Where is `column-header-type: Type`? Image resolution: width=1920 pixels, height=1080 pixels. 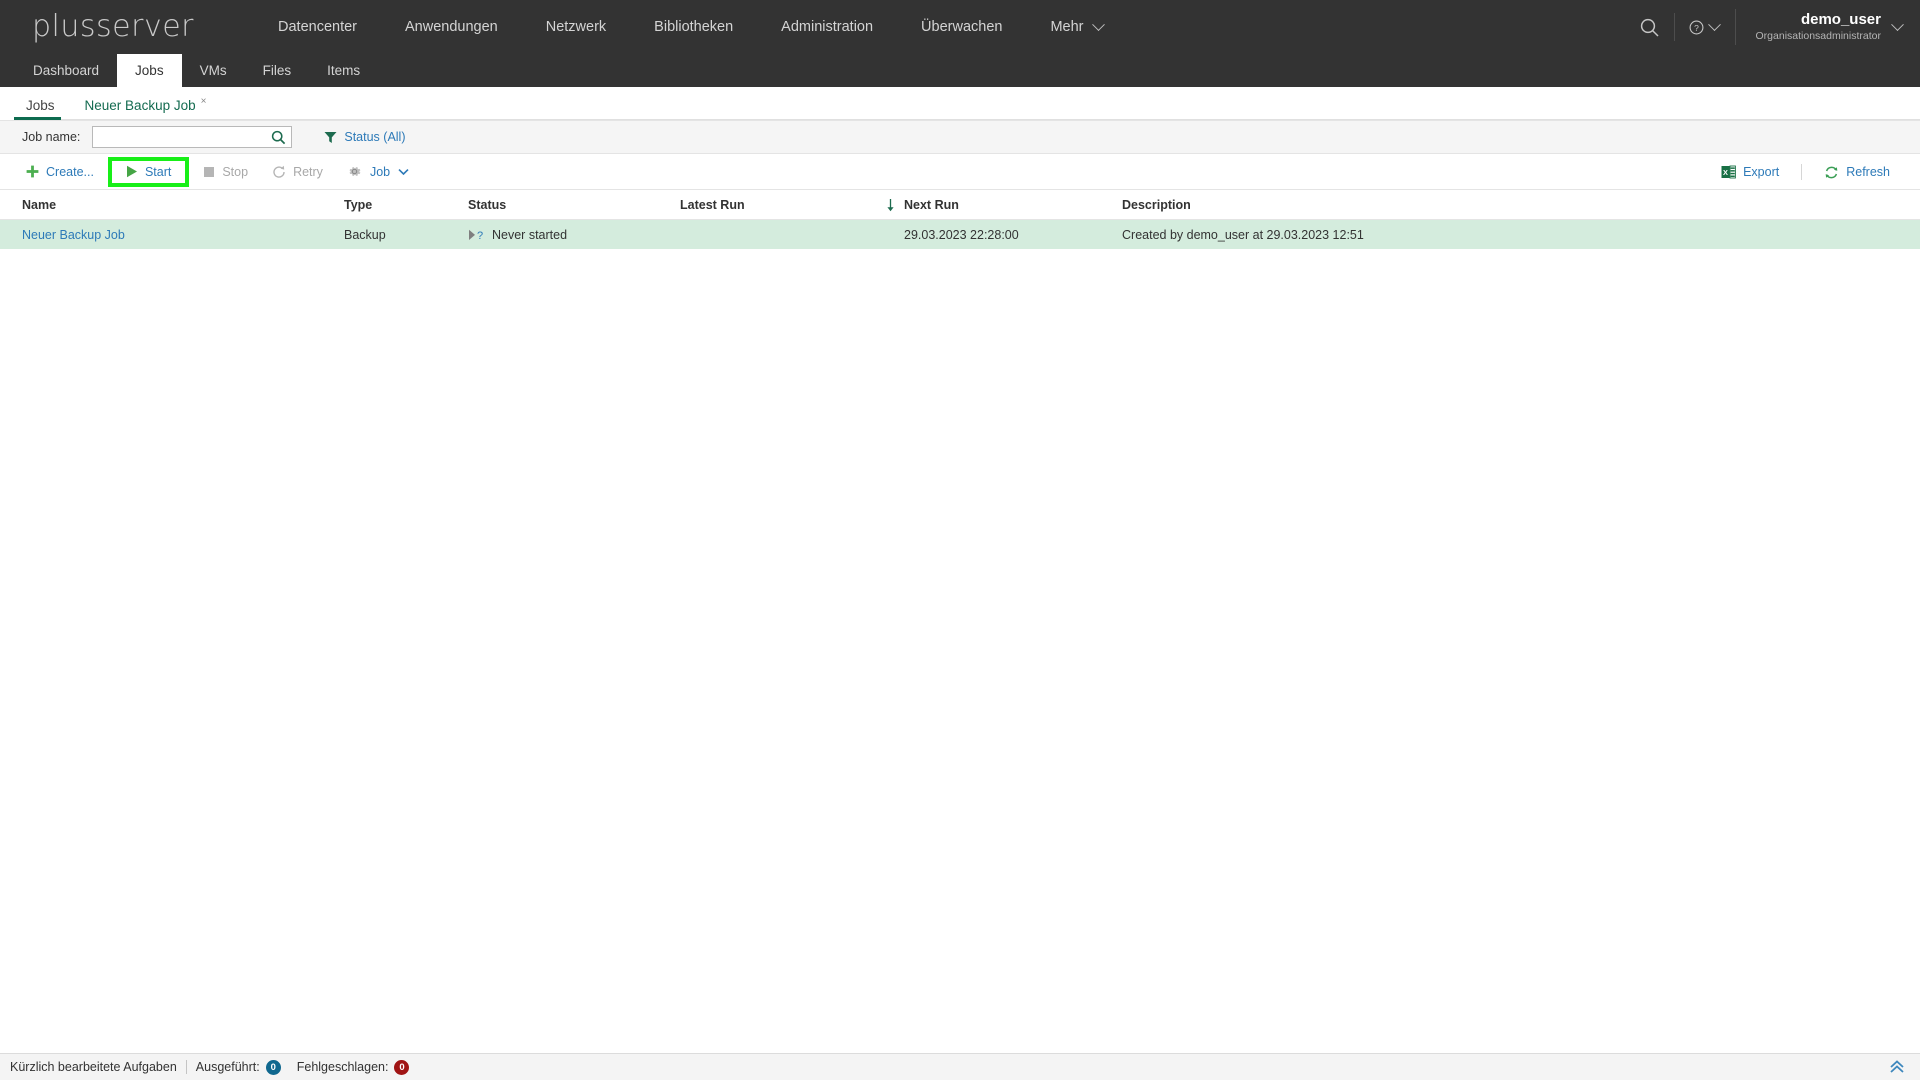 column-header-type: Type is located at coordinates (406, 205).